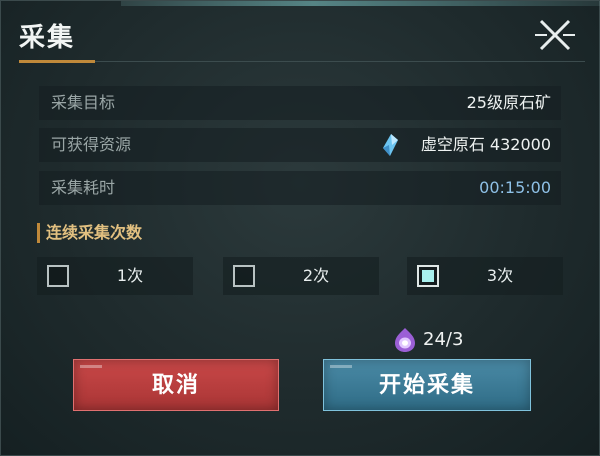 The image size is (600, 456). Describe the element at coordinates (83, 187) in the screenshot. I see `info-label: 采集耗时` at that location.